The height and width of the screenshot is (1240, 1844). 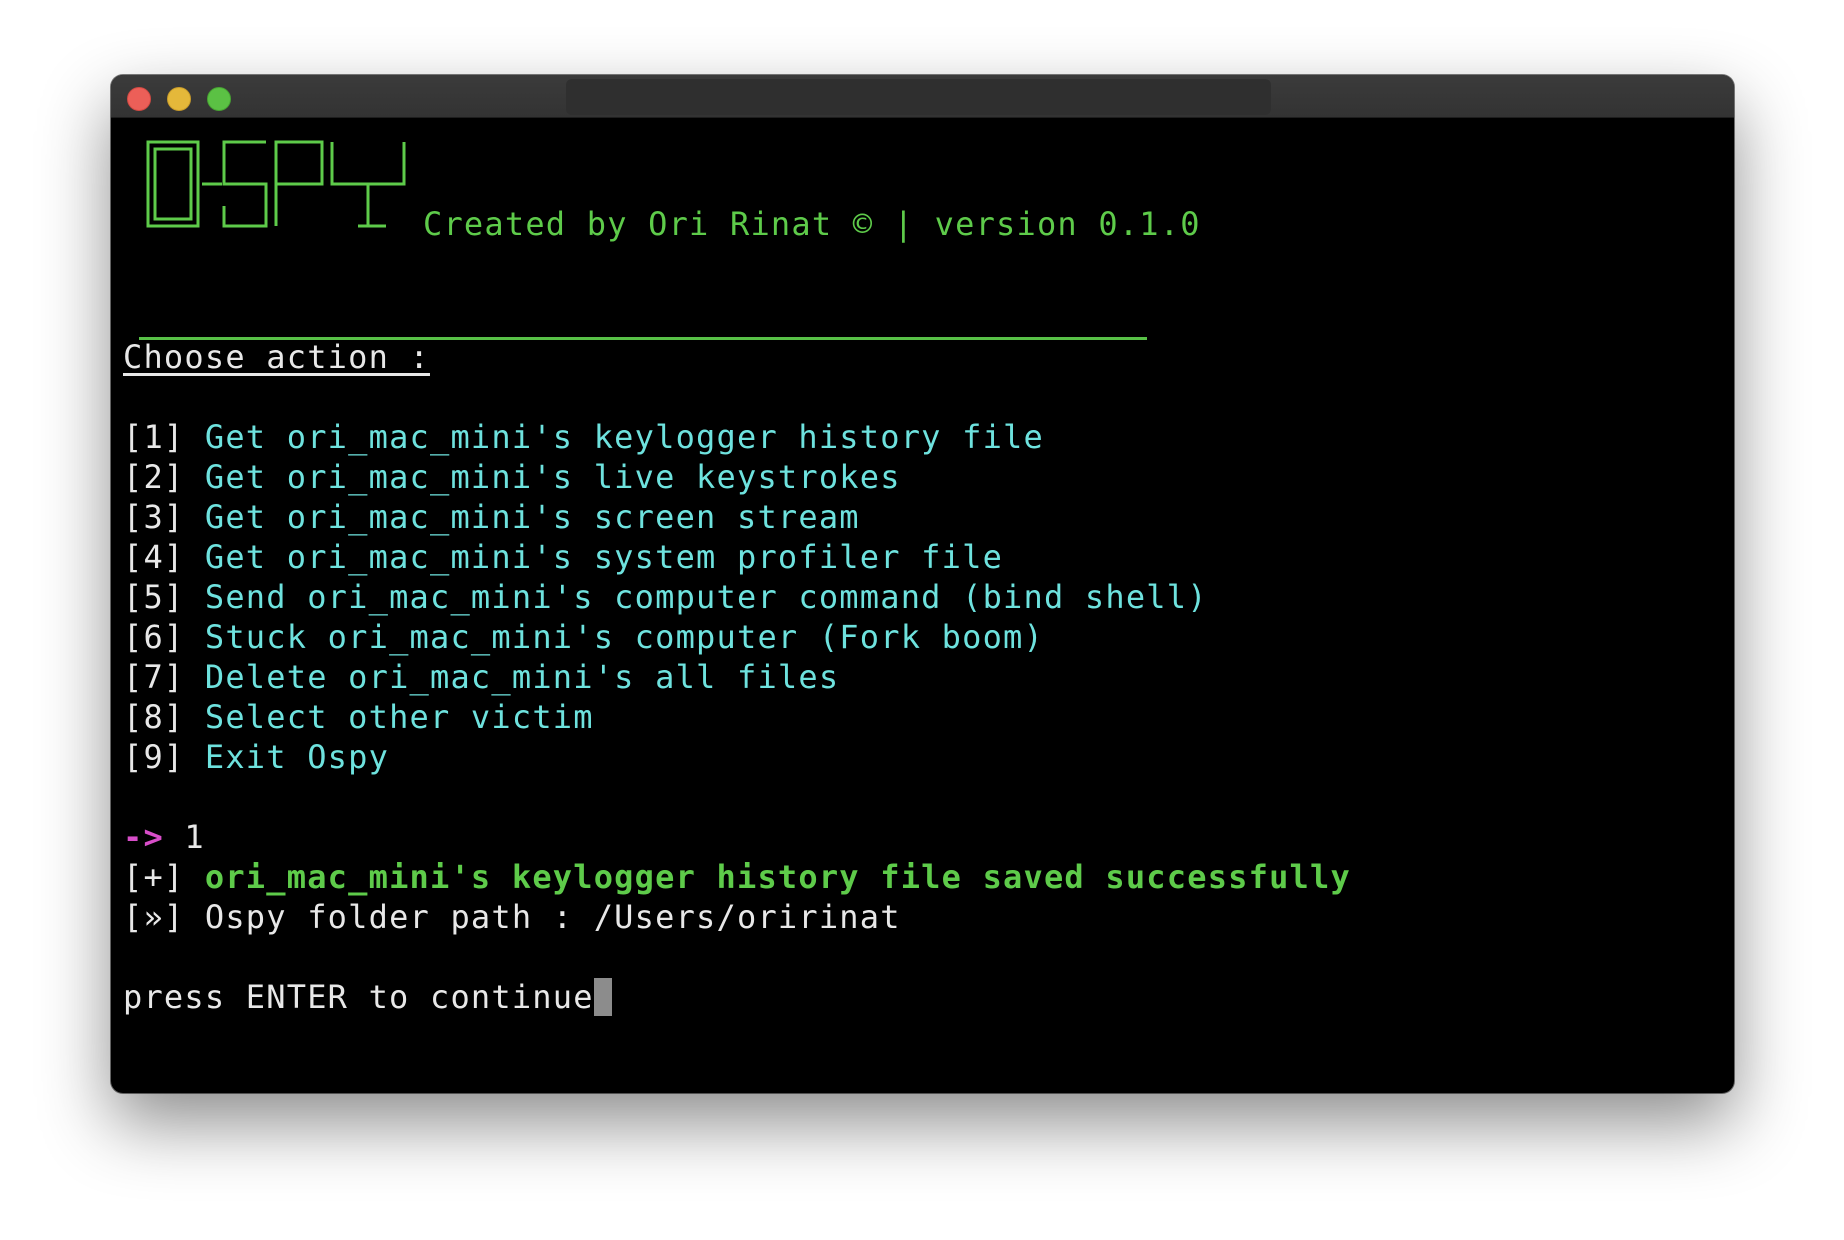 What do you see at coordinates (179, 99) in the screenshot?
I see `minimize-button` at bounding box center [179, 99].